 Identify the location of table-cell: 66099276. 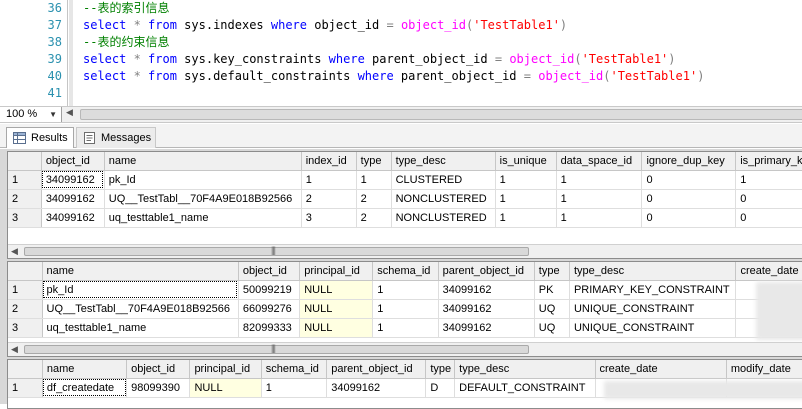
(269, 309).